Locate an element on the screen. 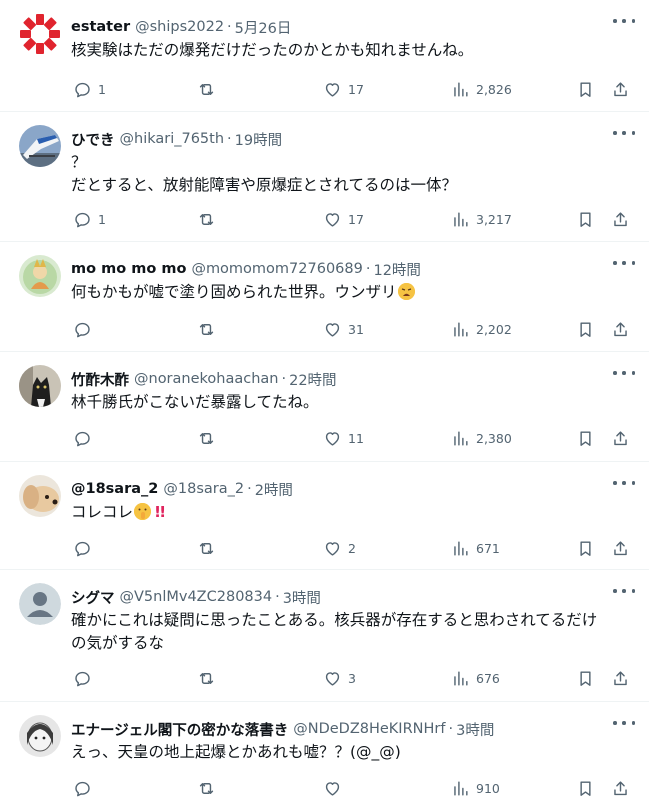 Image resolution: width=649 pixels, height=800 pixels. views-button: 910 is located at coordinates (475, 788).